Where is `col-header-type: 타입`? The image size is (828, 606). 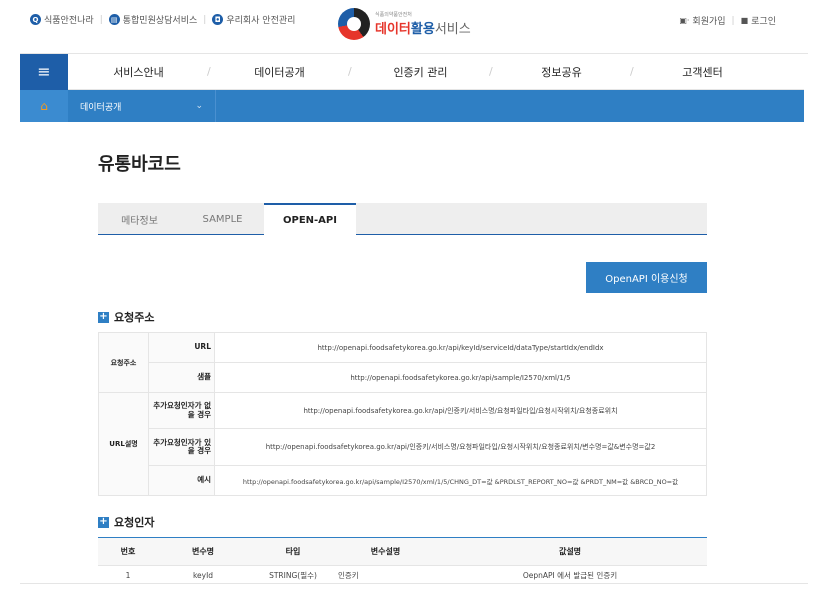
col-header-type: 타입 is located at coordinates (293, 551).